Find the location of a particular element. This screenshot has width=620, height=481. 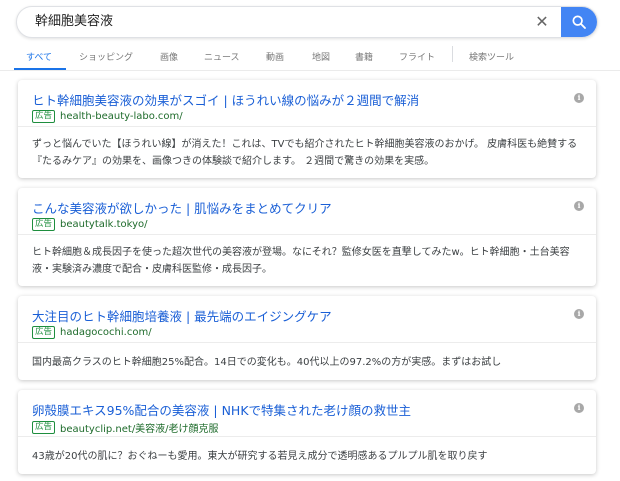

ad-url-row: 広告 beautytalk.tokyo/ is located at coordinates (90, 224).